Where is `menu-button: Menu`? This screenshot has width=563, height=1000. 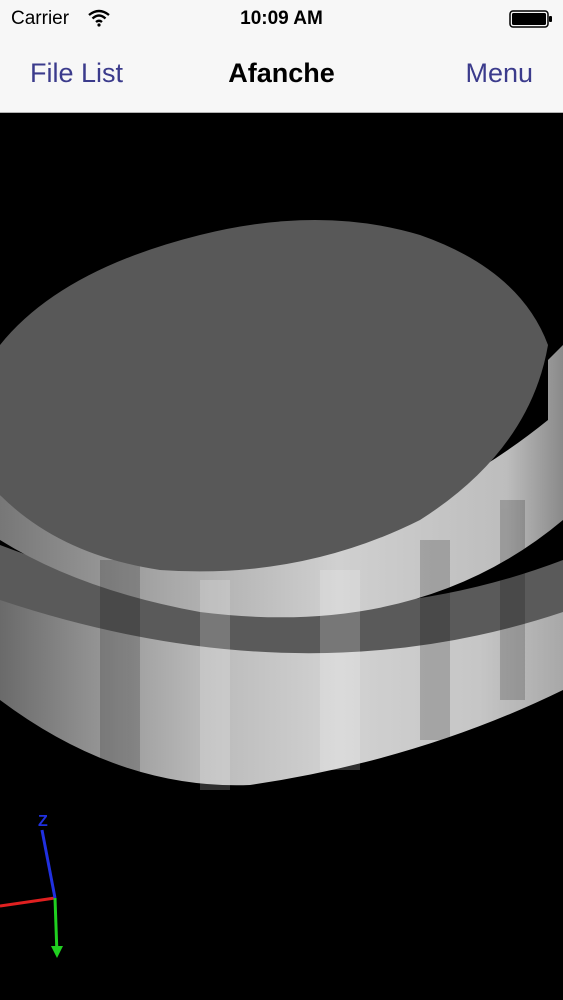 menu-button: Menu is located at coordinates (499, 73).